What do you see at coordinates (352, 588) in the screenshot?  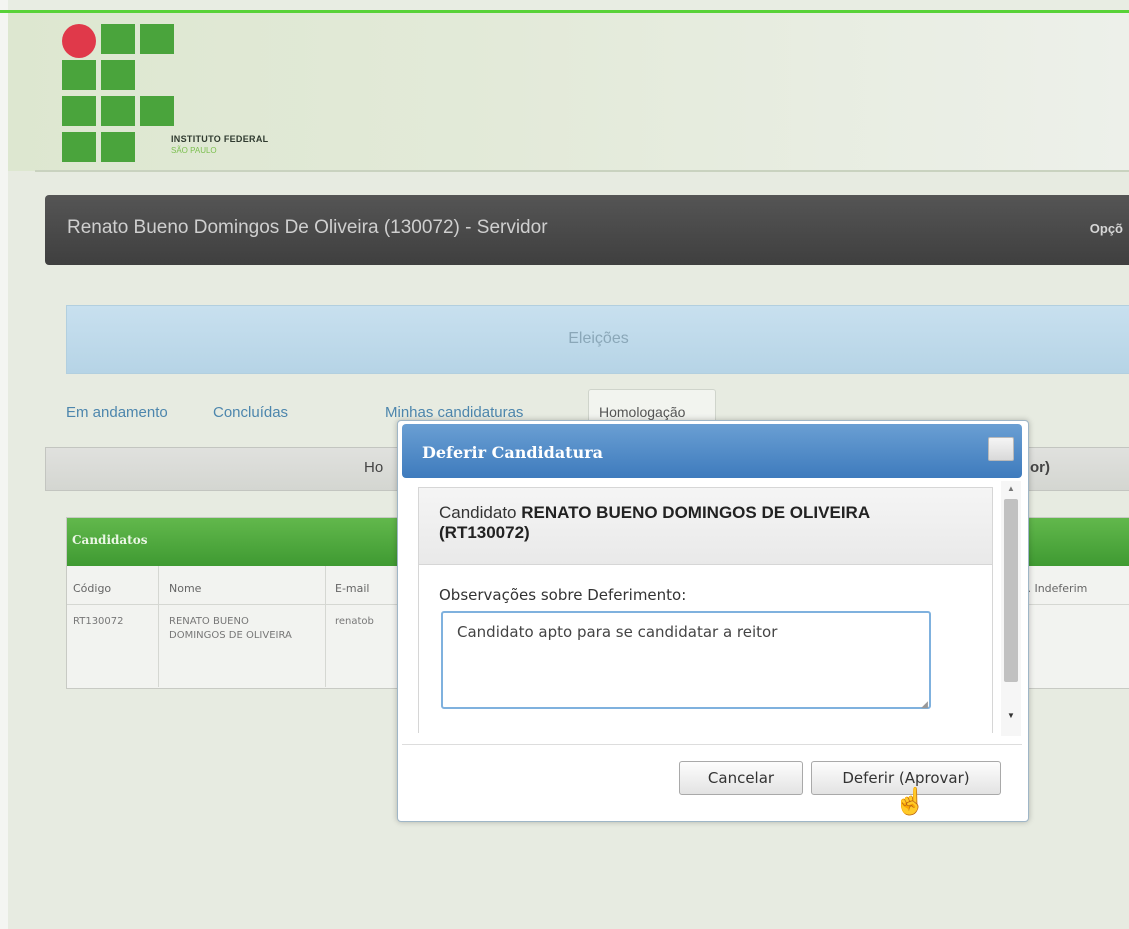 I see `column-header-email: E-mail` at bounding box center [352, 588].